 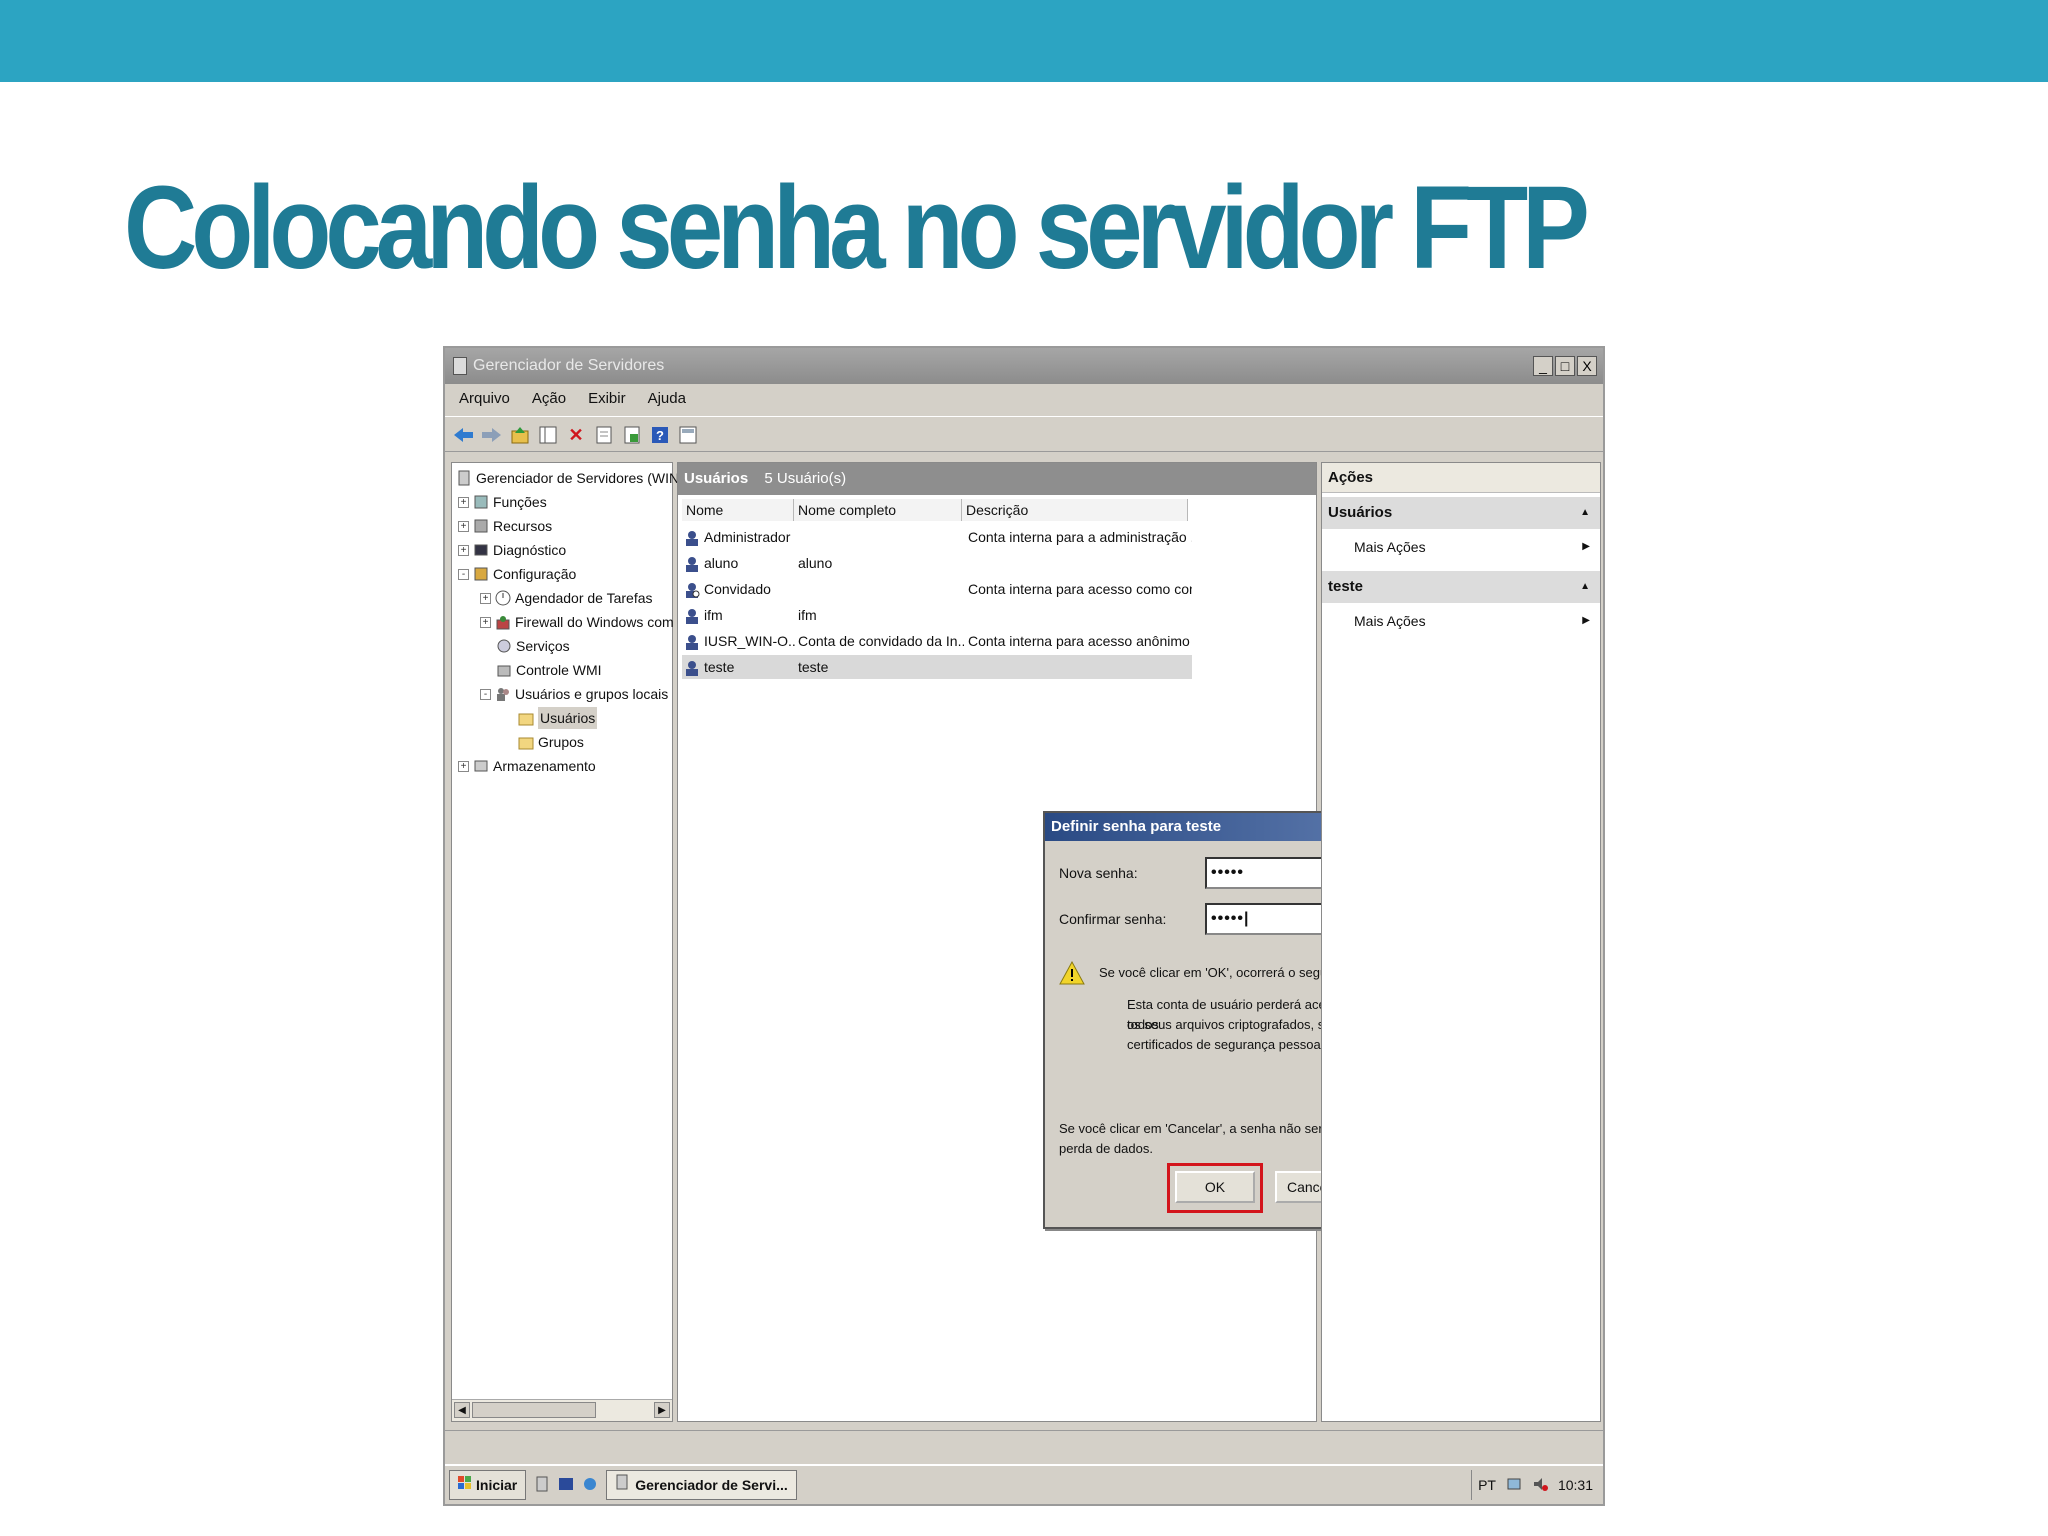 I want to click on help-icon: ?, so click(x=660, y=435).